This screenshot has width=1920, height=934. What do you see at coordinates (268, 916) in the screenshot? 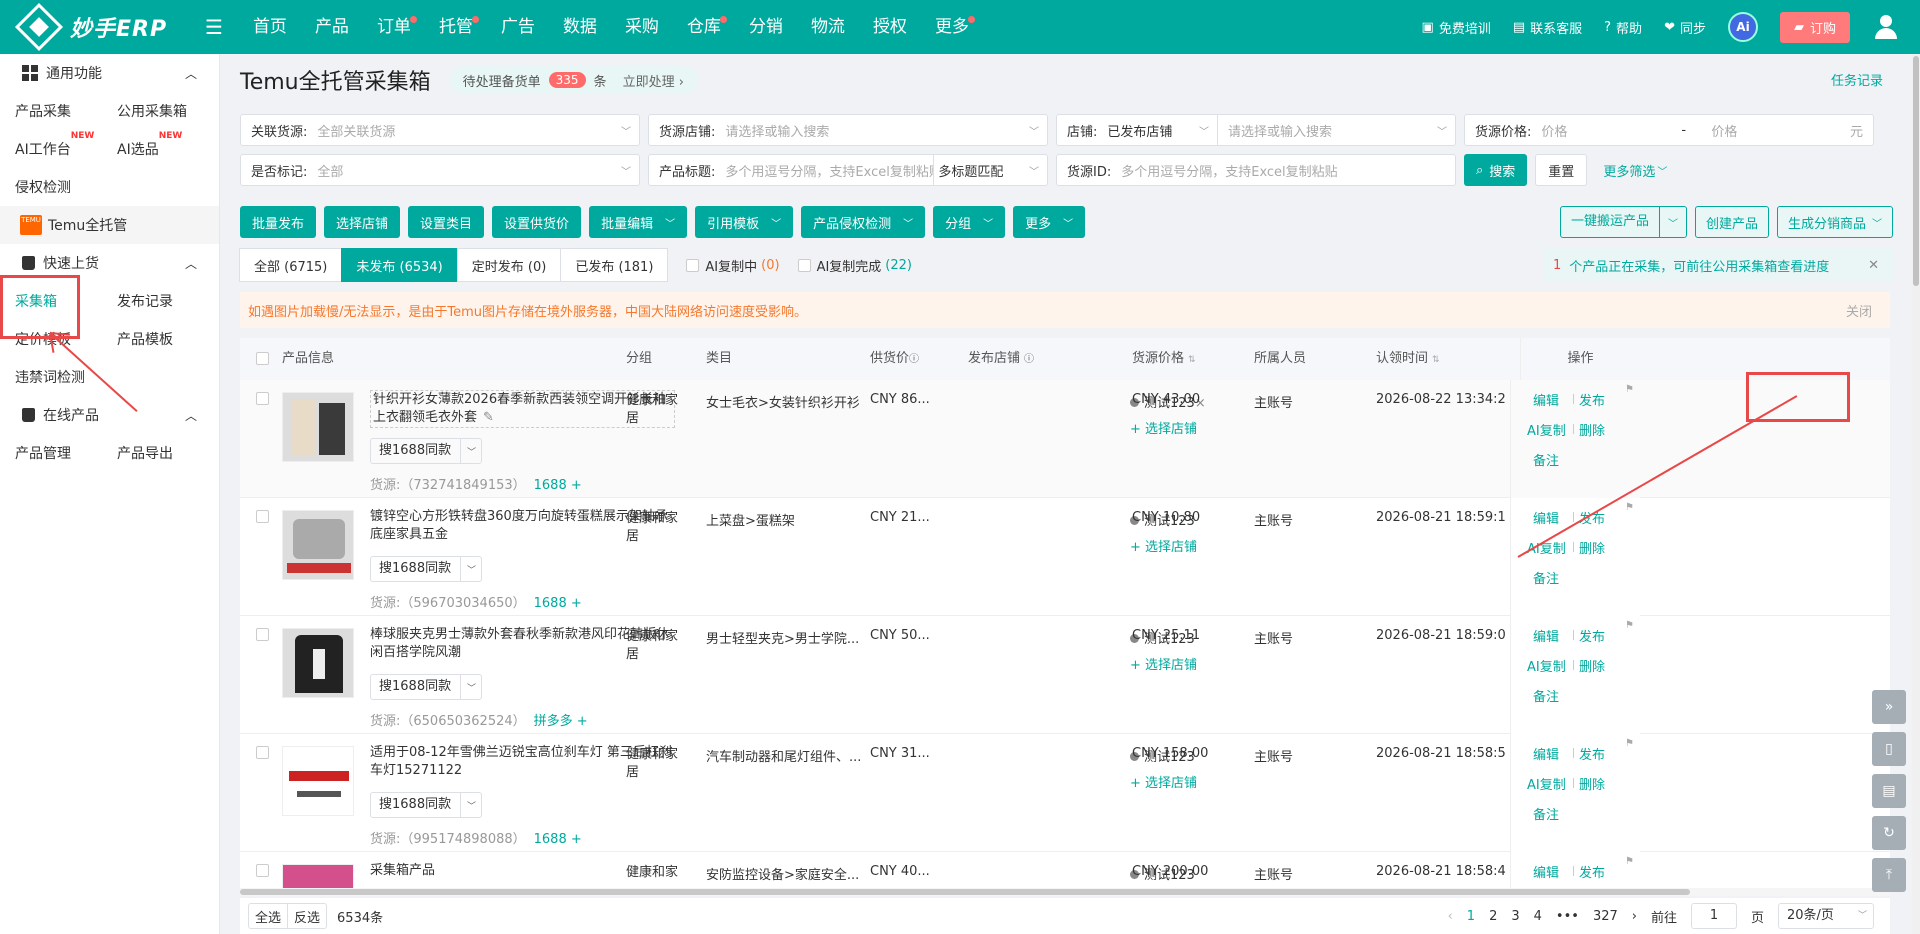
I see `select-all-button: 全选` at bounding box center [268, 916].